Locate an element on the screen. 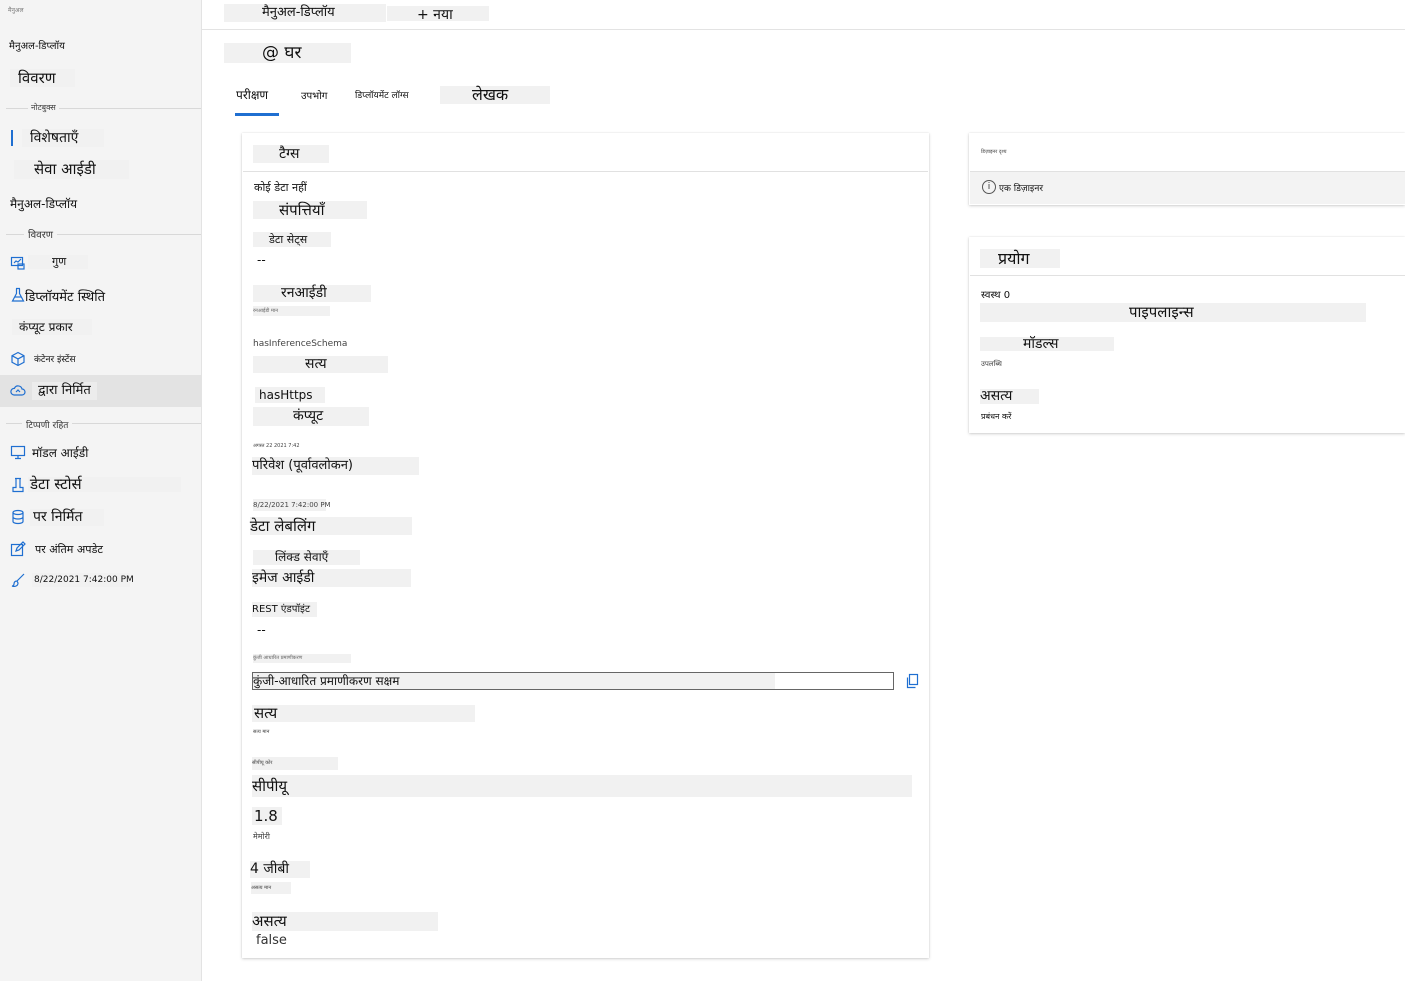 This screenshot has height=981, width=1405. tab-active-underline is located at coordinates (257, 114).